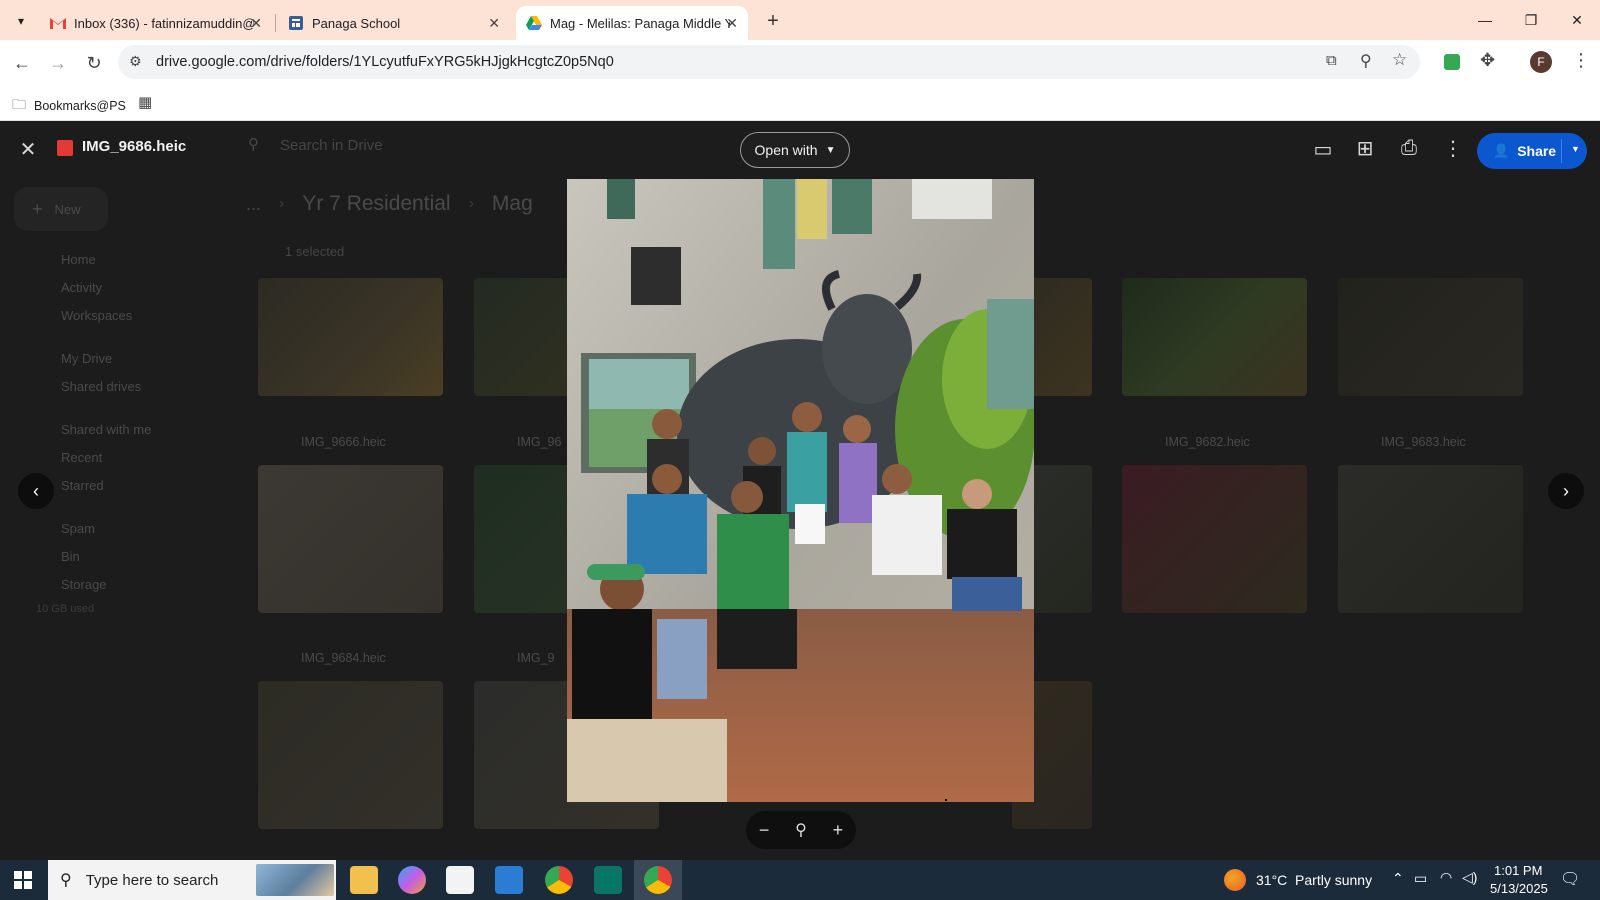  Describe the element at coordinates (1331, 60) in the screenshot. I see `install-app-icon: ⧉` at that location.